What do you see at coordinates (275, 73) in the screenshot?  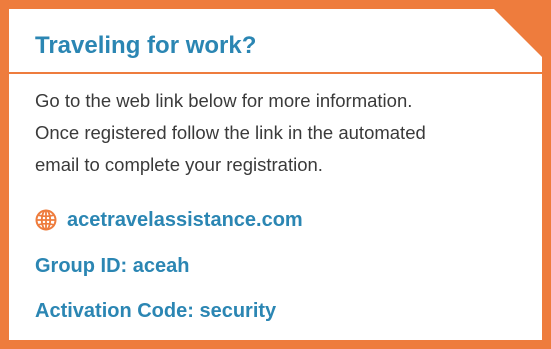 I see `title-divider` at bounding box center [275, 73].